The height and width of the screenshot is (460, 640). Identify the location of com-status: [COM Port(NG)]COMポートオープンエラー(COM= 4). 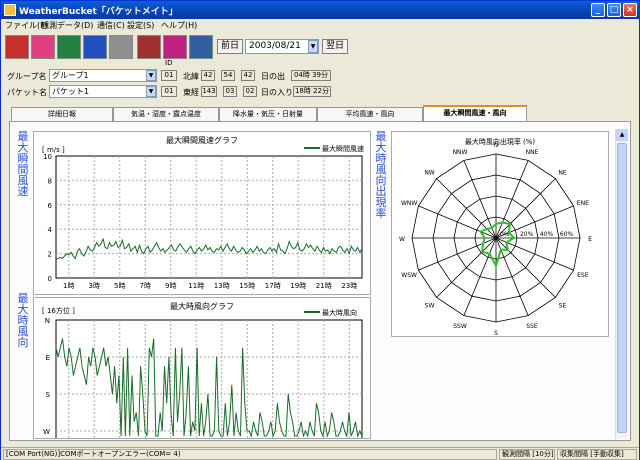
(250, 454).